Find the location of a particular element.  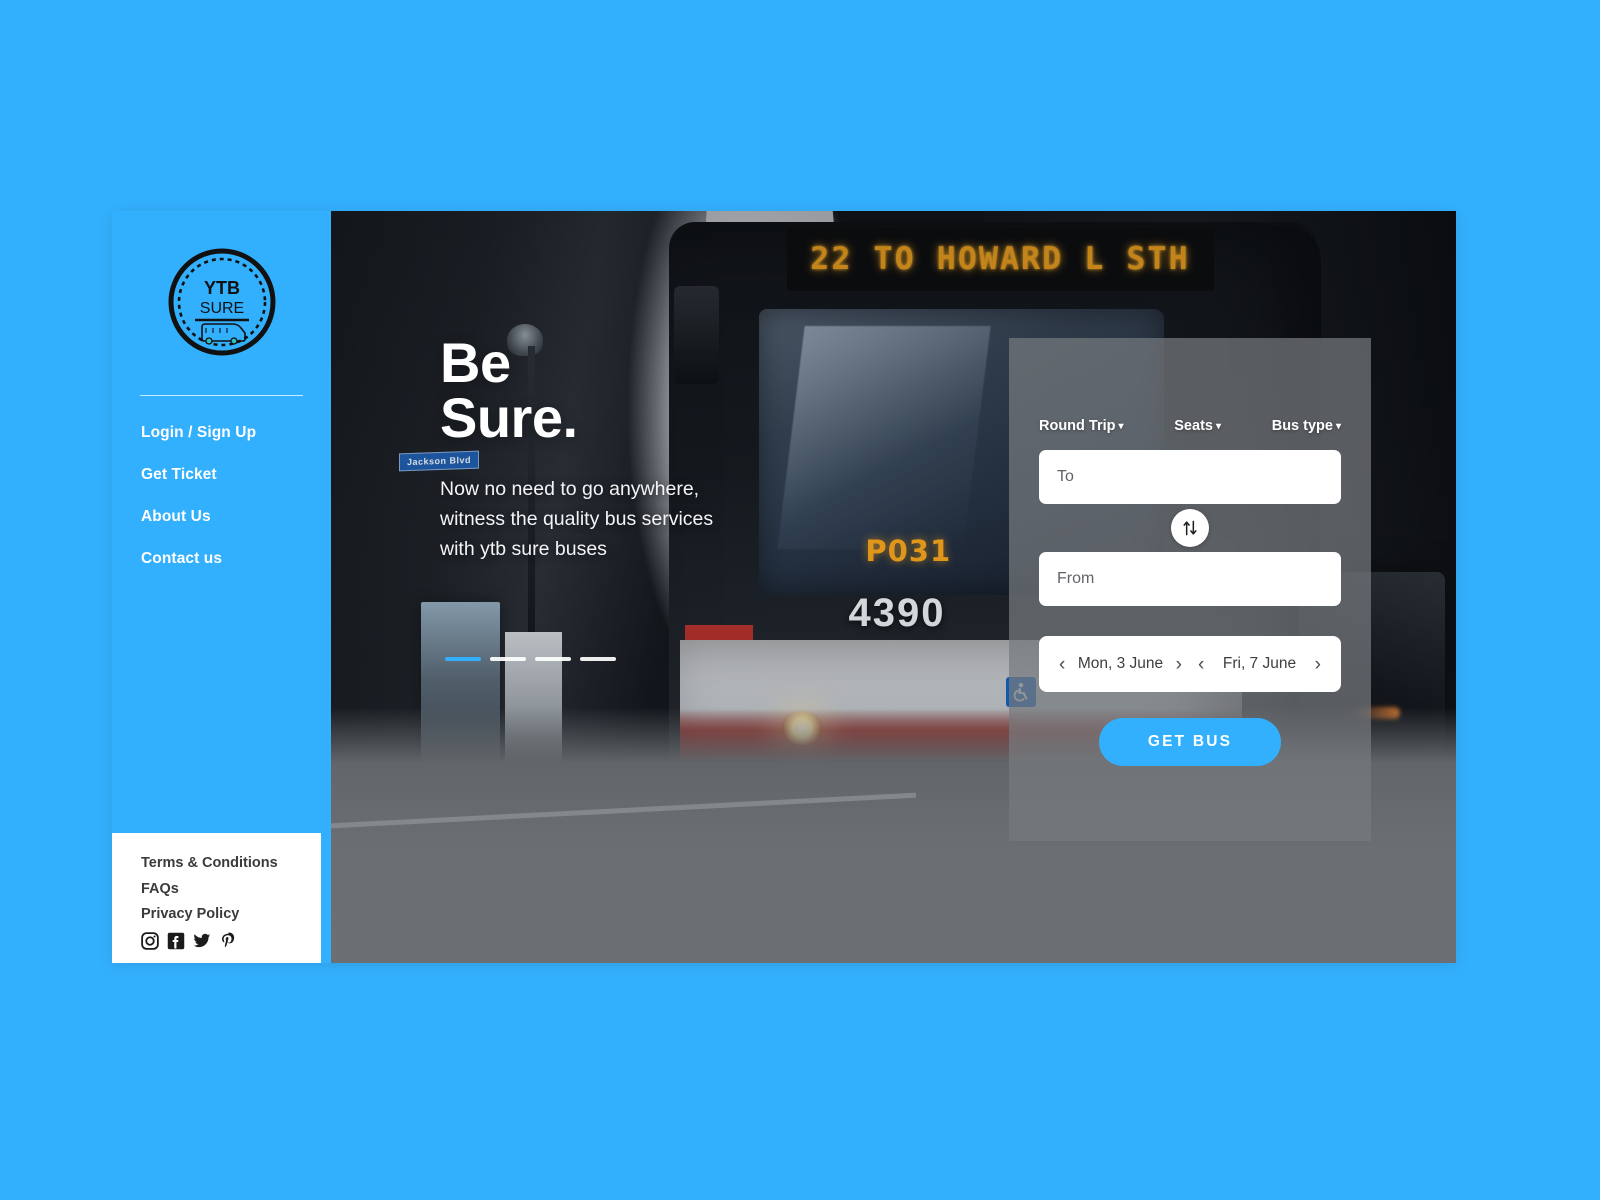

depart-prev-button: ‹ is located at coordinates (1062, 664).